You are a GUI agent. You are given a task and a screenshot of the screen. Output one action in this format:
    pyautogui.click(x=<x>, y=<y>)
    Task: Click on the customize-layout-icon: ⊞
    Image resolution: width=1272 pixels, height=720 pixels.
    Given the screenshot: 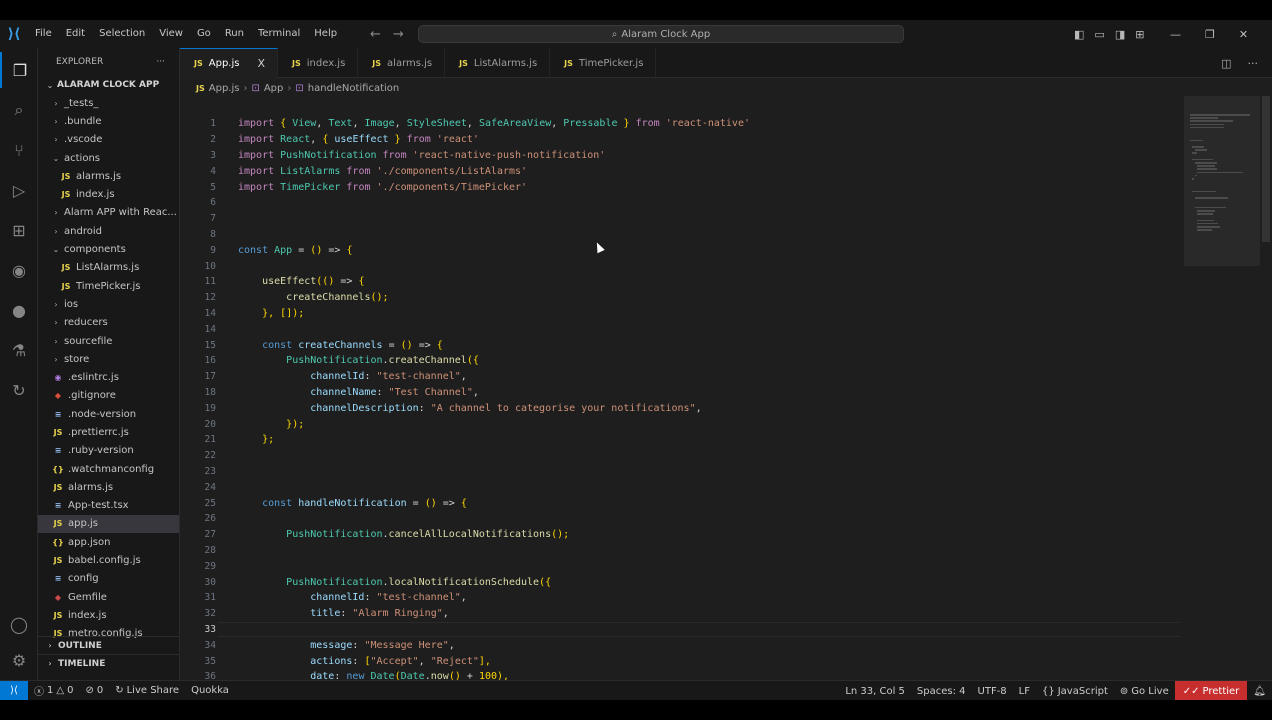 What is the action you would take?
    pyautogui.click(x=1139, y=34)
    